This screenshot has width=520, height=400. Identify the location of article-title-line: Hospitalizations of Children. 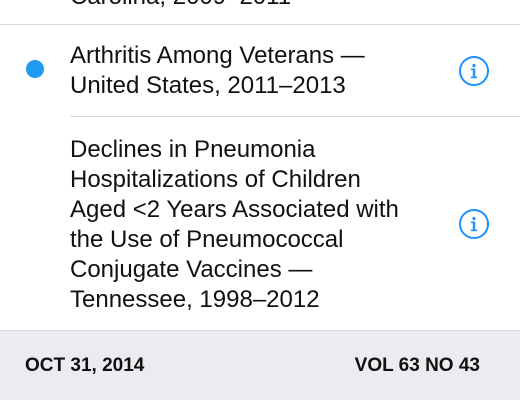
(215, 179).